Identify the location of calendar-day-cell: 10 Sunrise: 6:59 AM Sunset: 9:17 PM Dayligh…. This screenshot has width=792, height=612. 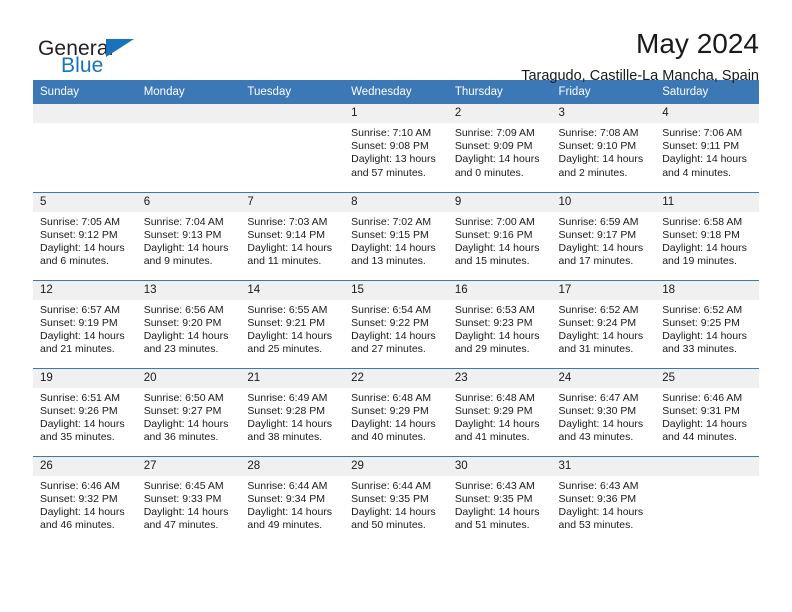
(603, 235).